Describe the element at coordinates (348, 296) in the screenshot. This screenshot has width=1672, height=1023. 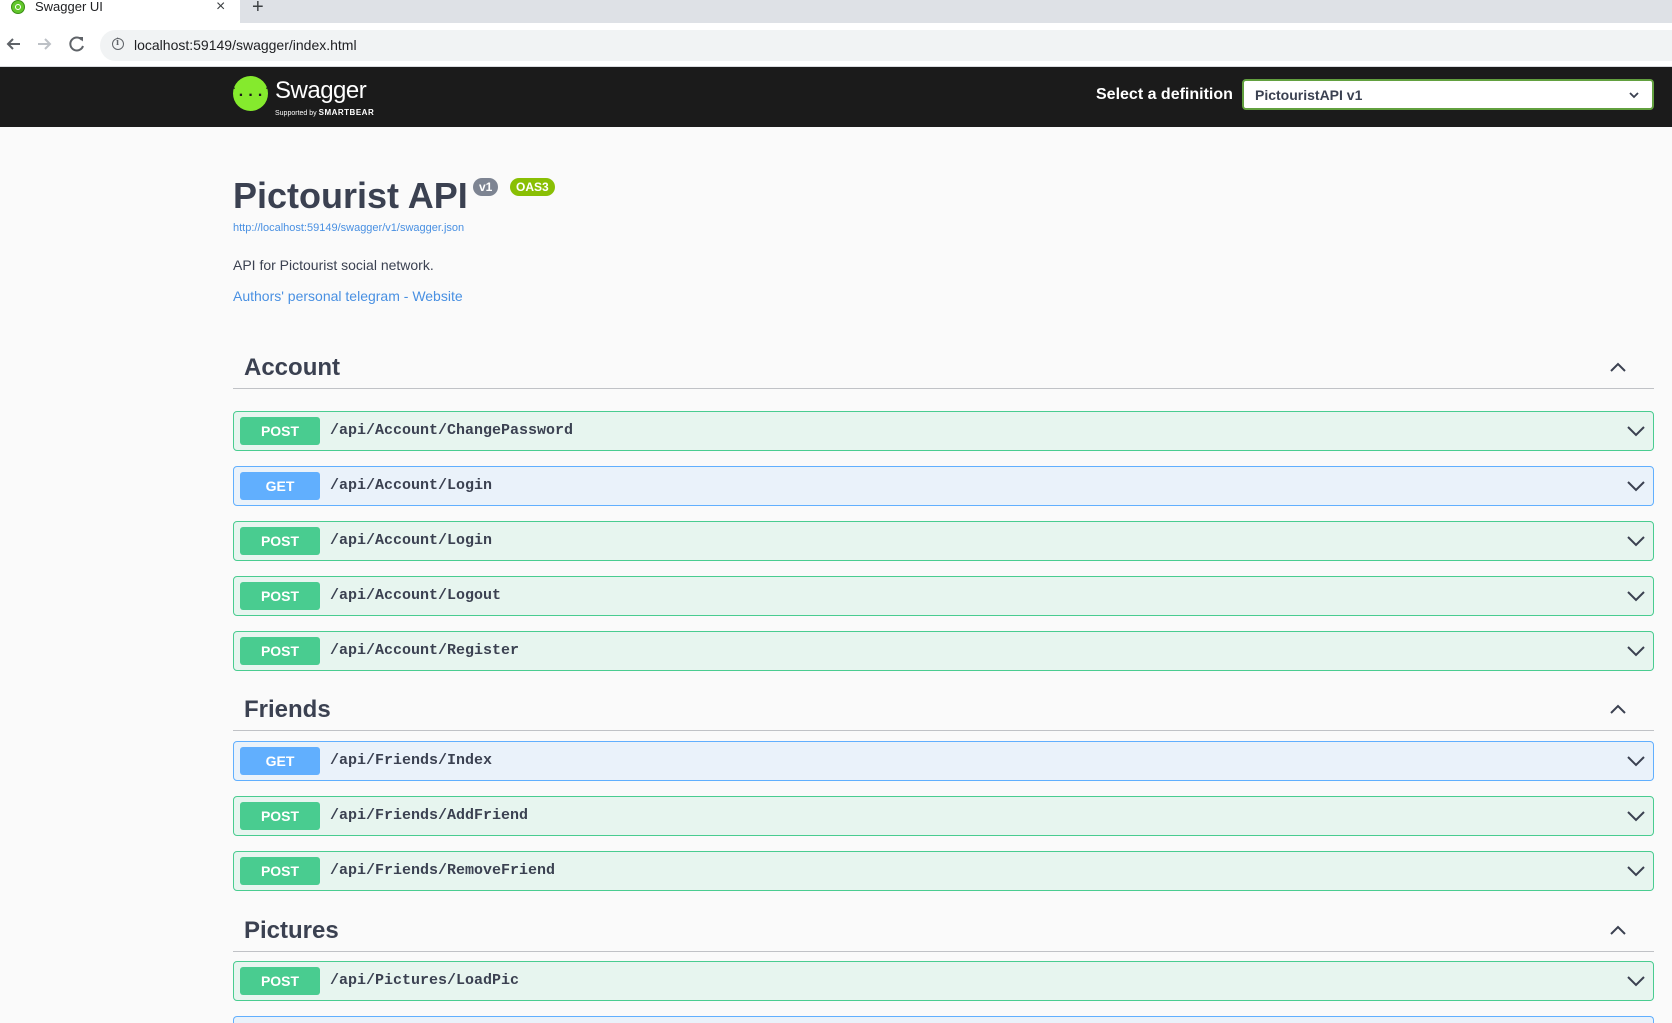
I see `contact-link: Authors' personal telegram - Website` at that location.